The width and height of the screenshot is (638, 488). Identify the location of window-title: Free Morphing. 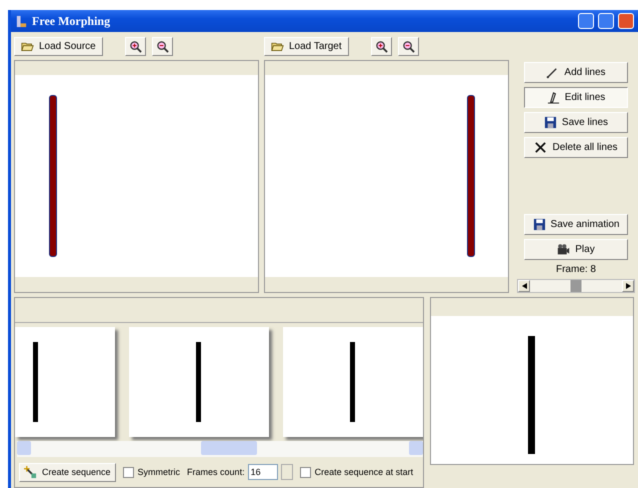
(71, 21).